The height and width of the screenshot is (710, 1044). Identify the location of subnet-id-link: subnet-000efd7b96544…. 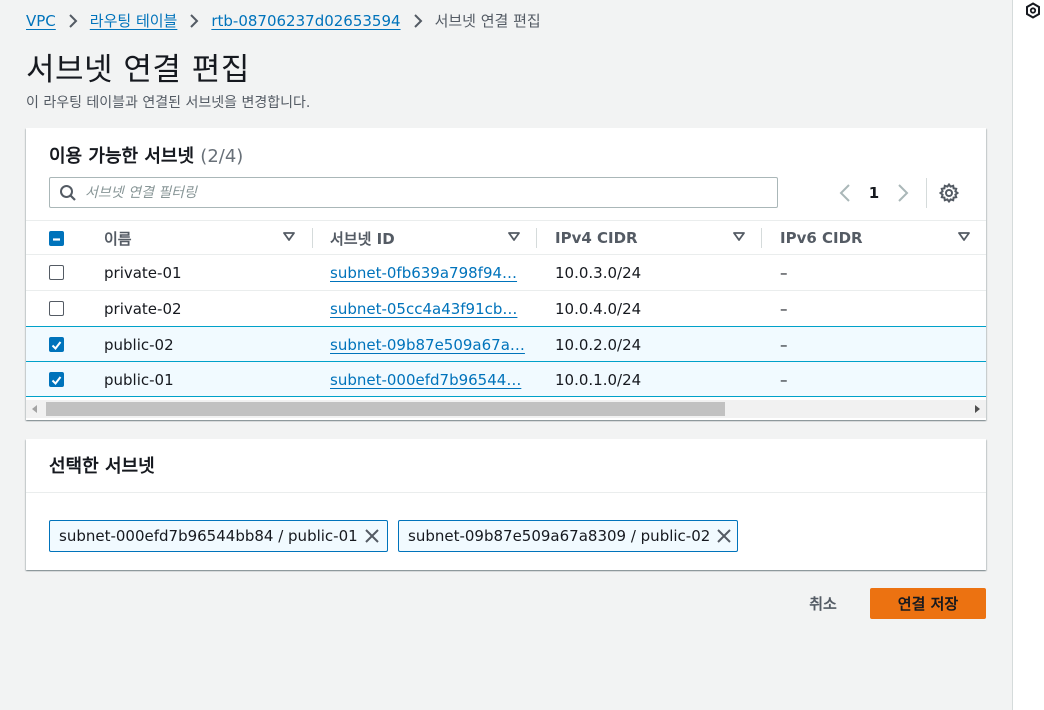
(425, 380).